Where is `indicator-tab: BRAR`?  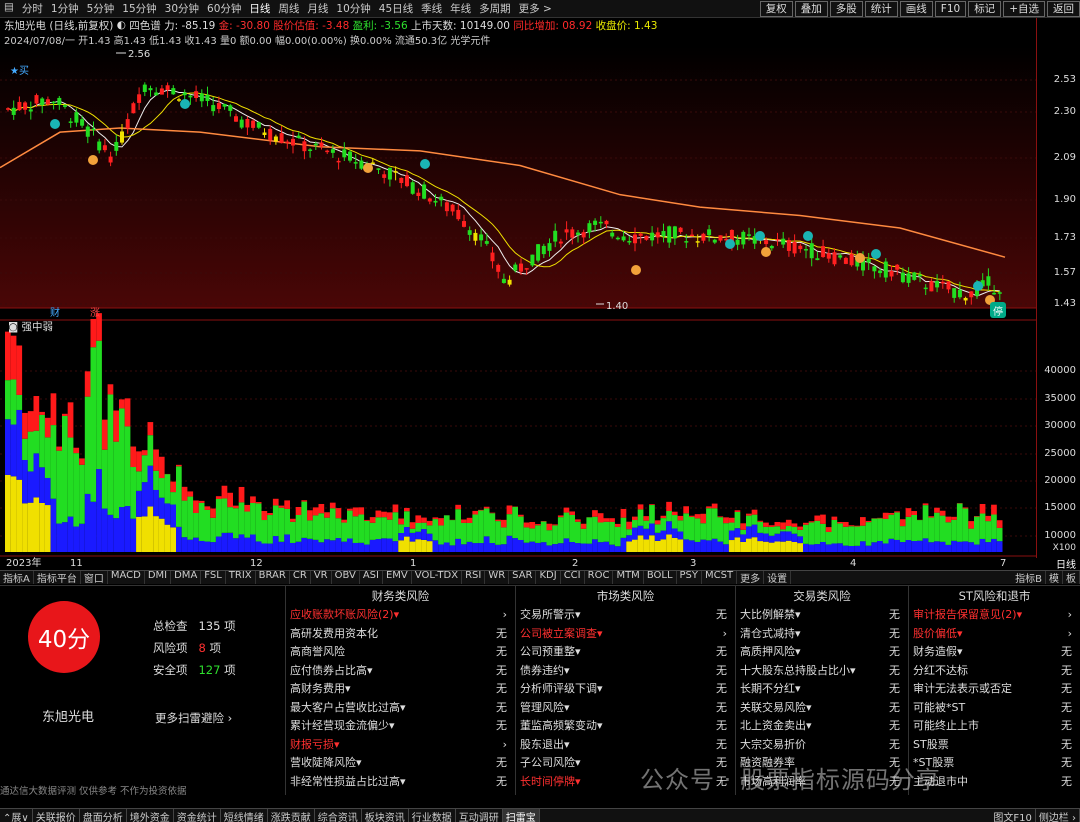 indicator-tab: BRAR is located at coordinates (273, 577).